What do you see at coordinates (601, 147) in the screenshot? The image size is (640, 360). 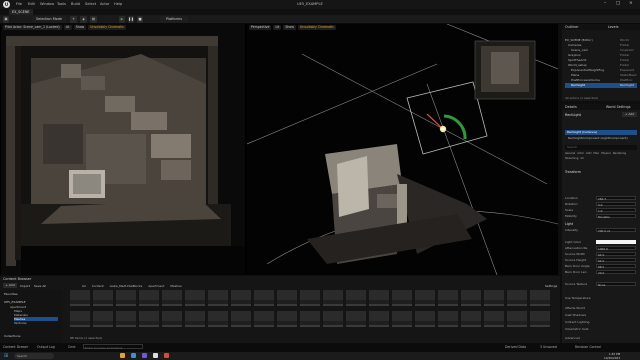 I see `search-input: Search` at bounding box center [601, 147].